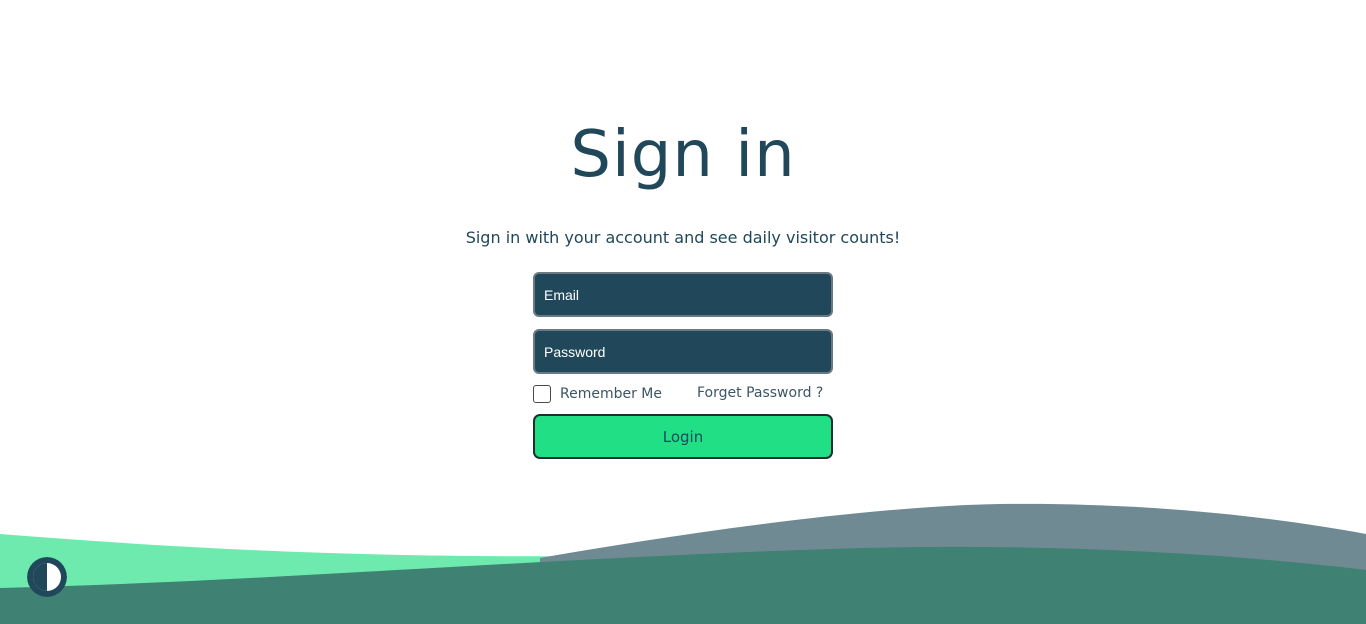 The width and height of the screenshot is (1366, 624). What do you see at coordinates (683, 436) in the screenshot?
I see `login-button: Login` at bounding box center [683, 436].